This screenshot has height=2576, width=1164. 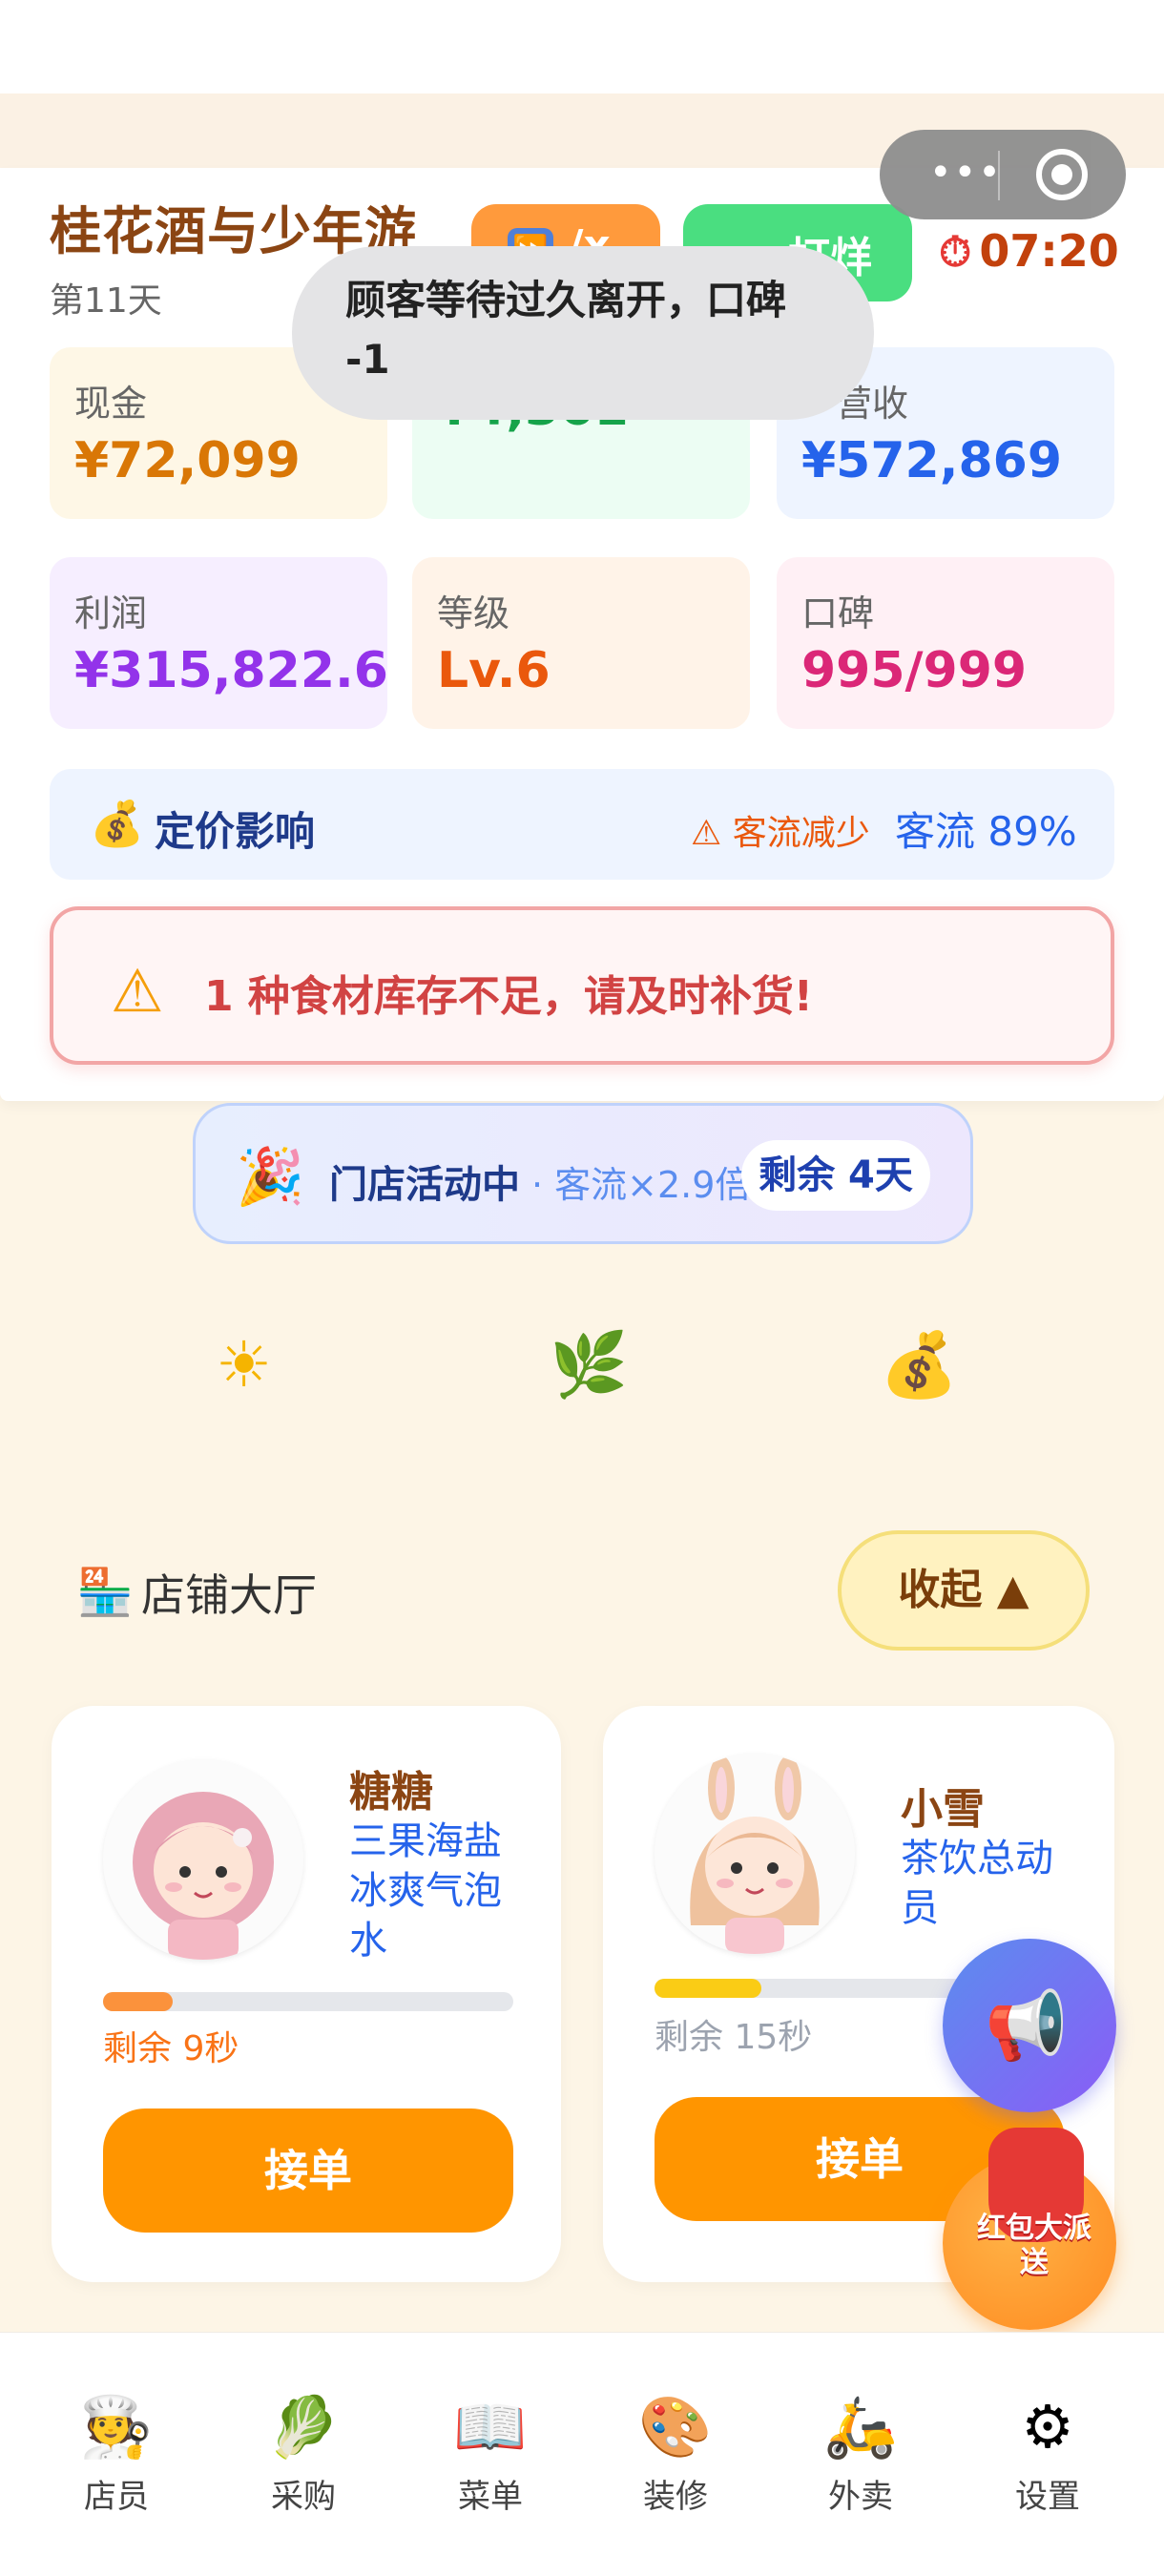 I want to click on wait-progress-bar, so click(x=308, y=2001).